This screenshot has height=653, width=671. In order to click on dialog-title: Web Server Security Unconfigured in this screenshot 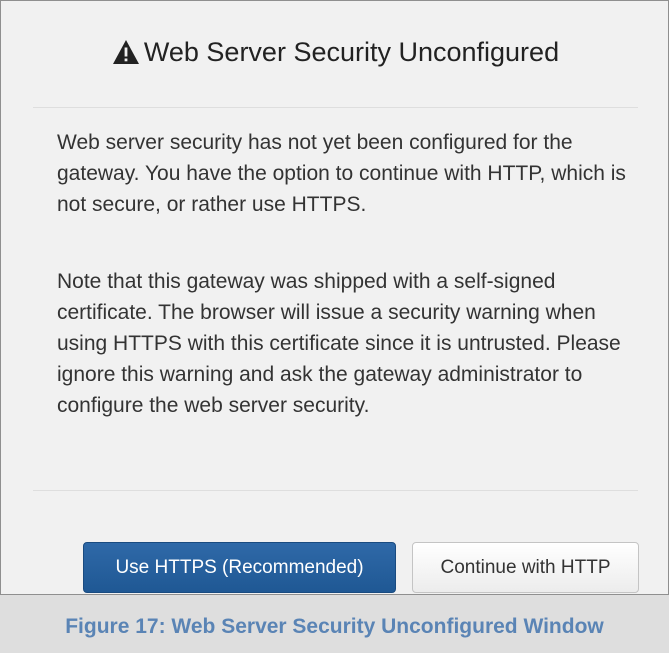, I will do `click(335, 52)`.